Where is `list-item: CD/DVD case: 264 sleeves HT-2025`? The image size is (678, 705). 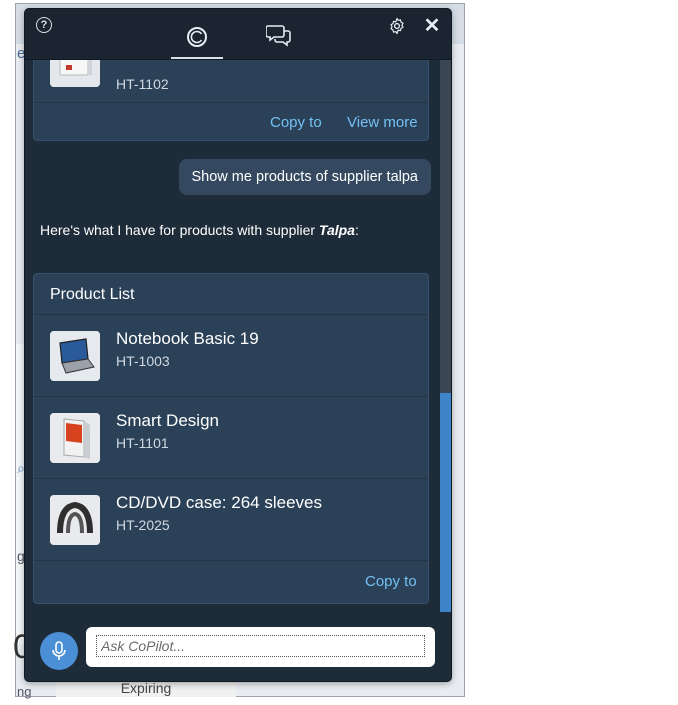
list-item: CD/DVD case: 264 sleeves HT-2025 is located at coordinates (231, 520).